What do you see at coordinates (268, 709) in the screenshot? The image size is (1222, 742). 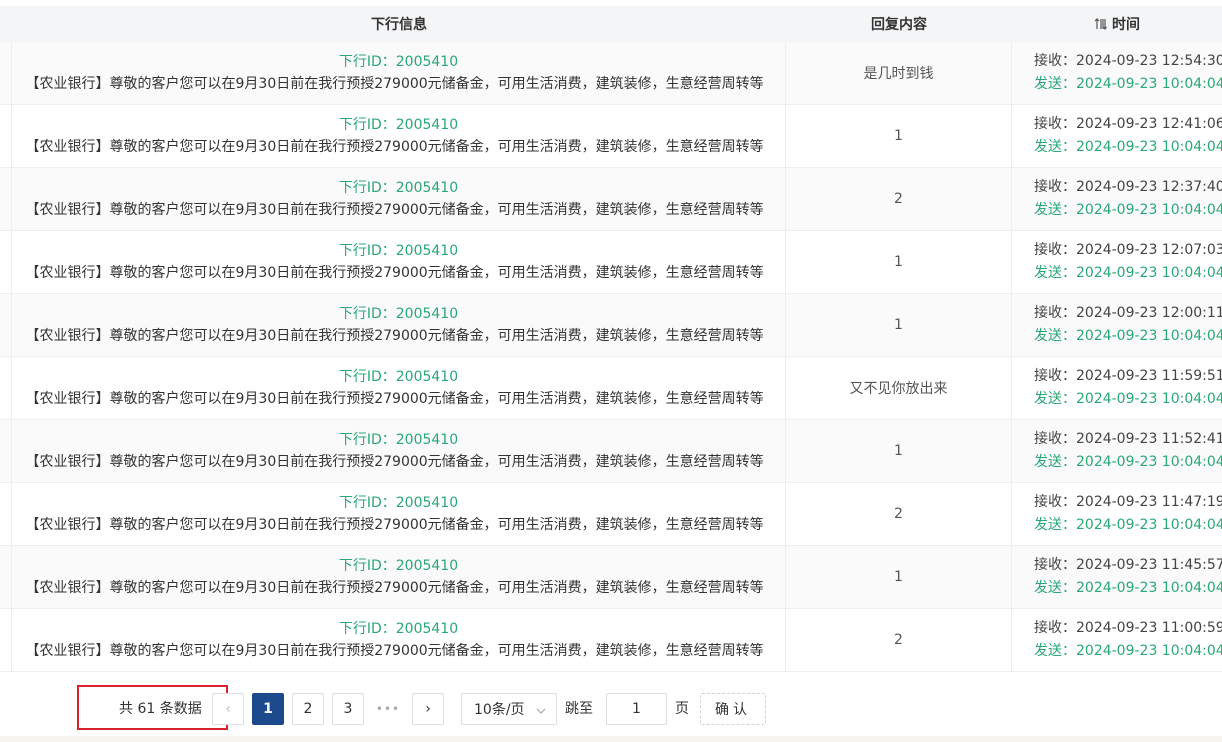 I see `page-1-button: 1` at bounding box center [268, 709].